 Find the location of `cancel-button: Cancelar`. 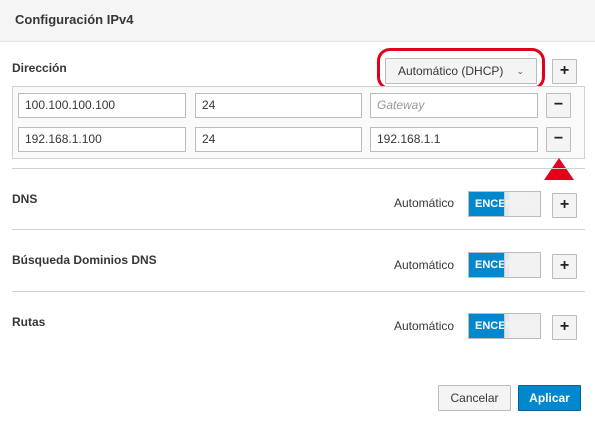

cancel-button: Cancelar is located at coordinates (474, 398).